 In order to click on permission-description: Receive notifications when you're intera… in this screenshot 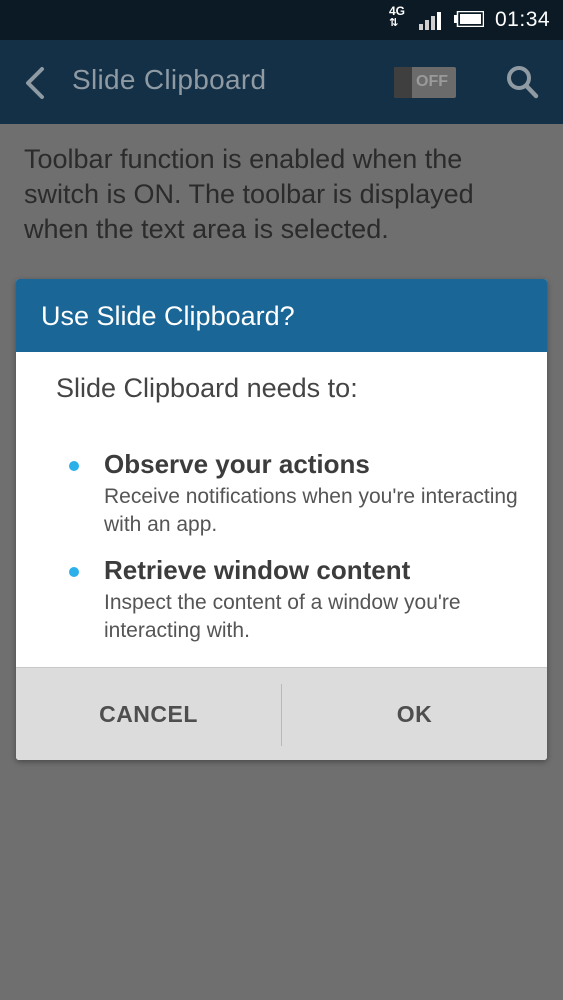, I will do `click(311, 510)`.